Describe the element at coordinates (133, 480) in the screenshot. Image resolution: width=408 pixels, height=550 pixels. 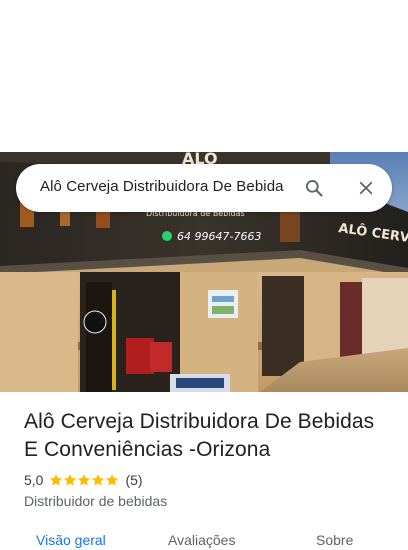
I see `review-count: (5)` at that location.